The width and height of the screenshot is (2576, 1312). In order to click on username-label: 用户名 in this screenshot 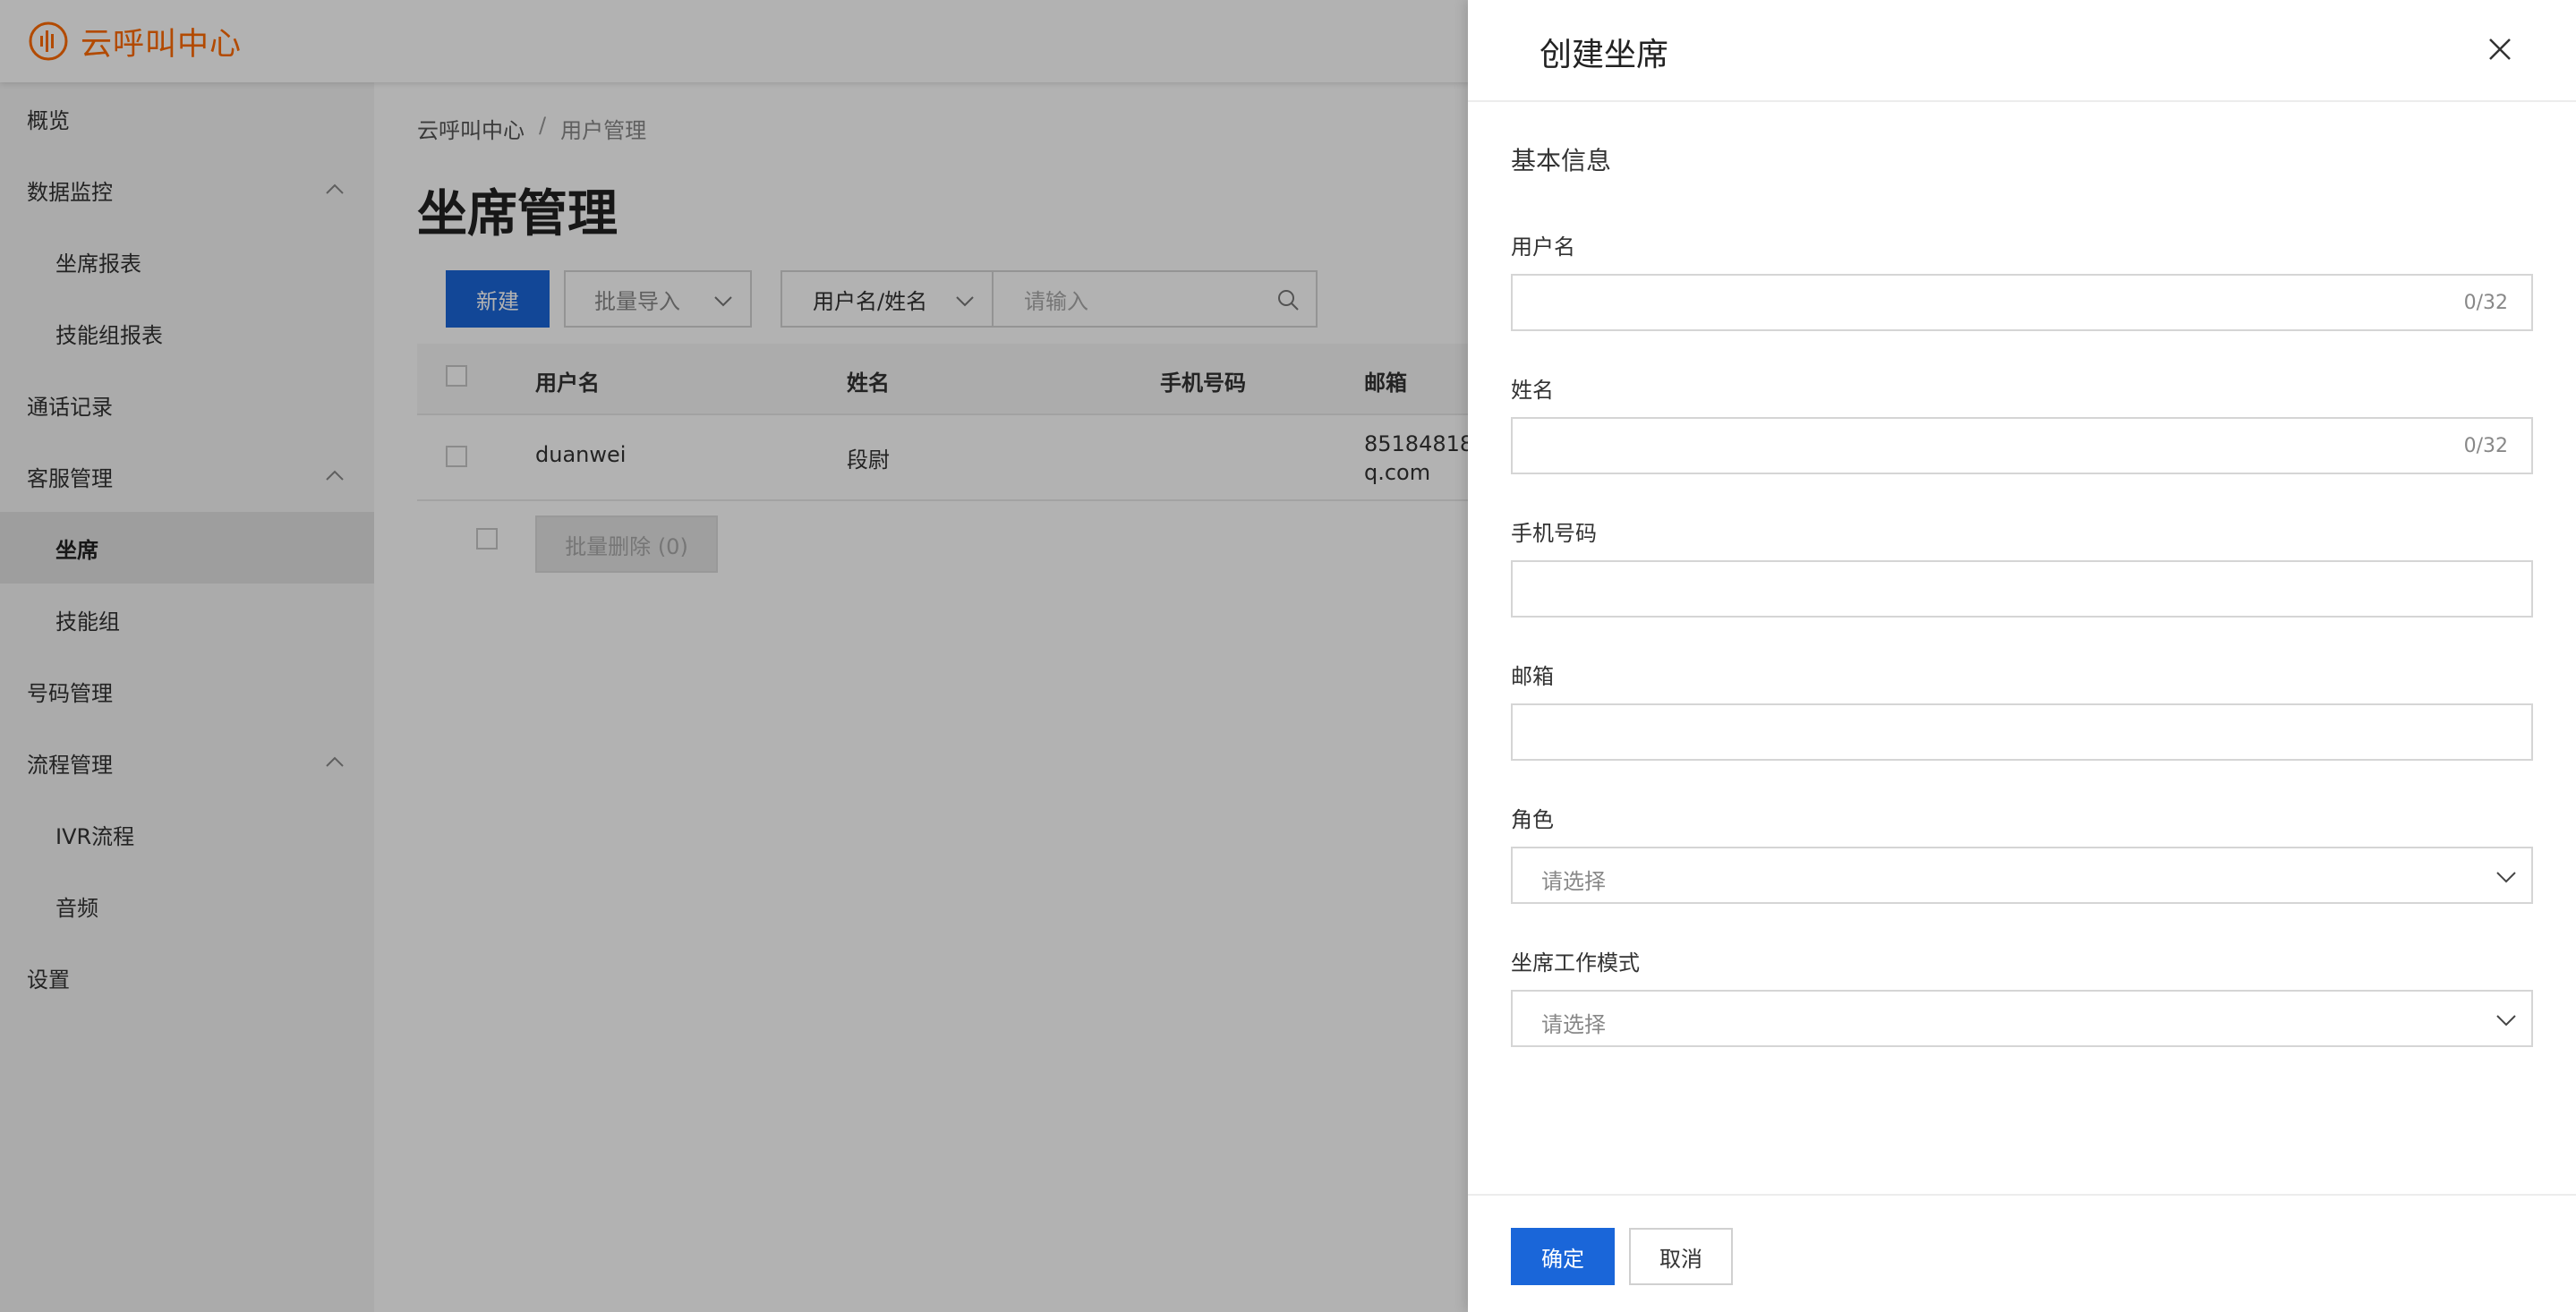, I will do `click(1543, 247)`.